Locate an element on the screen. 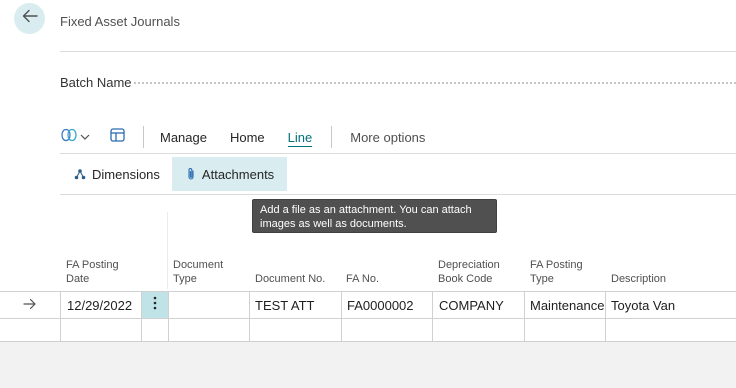 This screenshot has height=388, width=736. col-header-description: Description is located at coordinates (638, 279).